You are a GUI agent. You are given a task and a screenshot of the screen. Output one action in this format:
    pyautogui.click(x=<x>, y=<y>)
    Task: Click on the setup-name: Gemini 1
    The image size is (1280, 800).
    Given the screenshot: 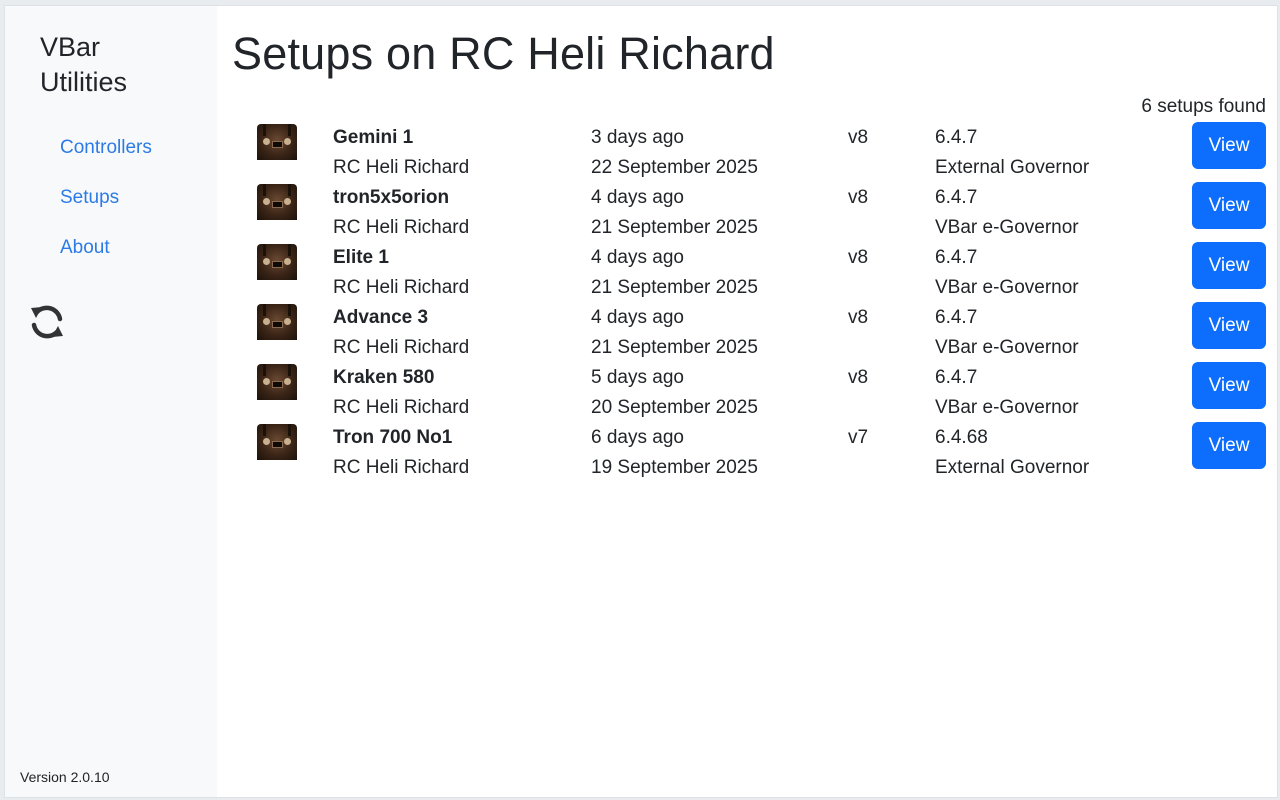 What is the action you would take?
    pyautogui.click(x=373, y=137)
    